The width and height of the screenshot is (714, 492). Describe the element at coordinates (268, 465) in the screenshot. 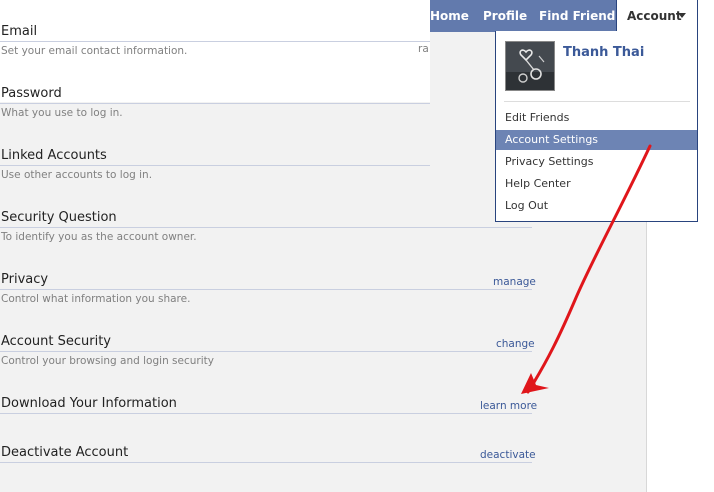

I see `setting-deactivate-account: Deactivate Account deactivate` at that location.